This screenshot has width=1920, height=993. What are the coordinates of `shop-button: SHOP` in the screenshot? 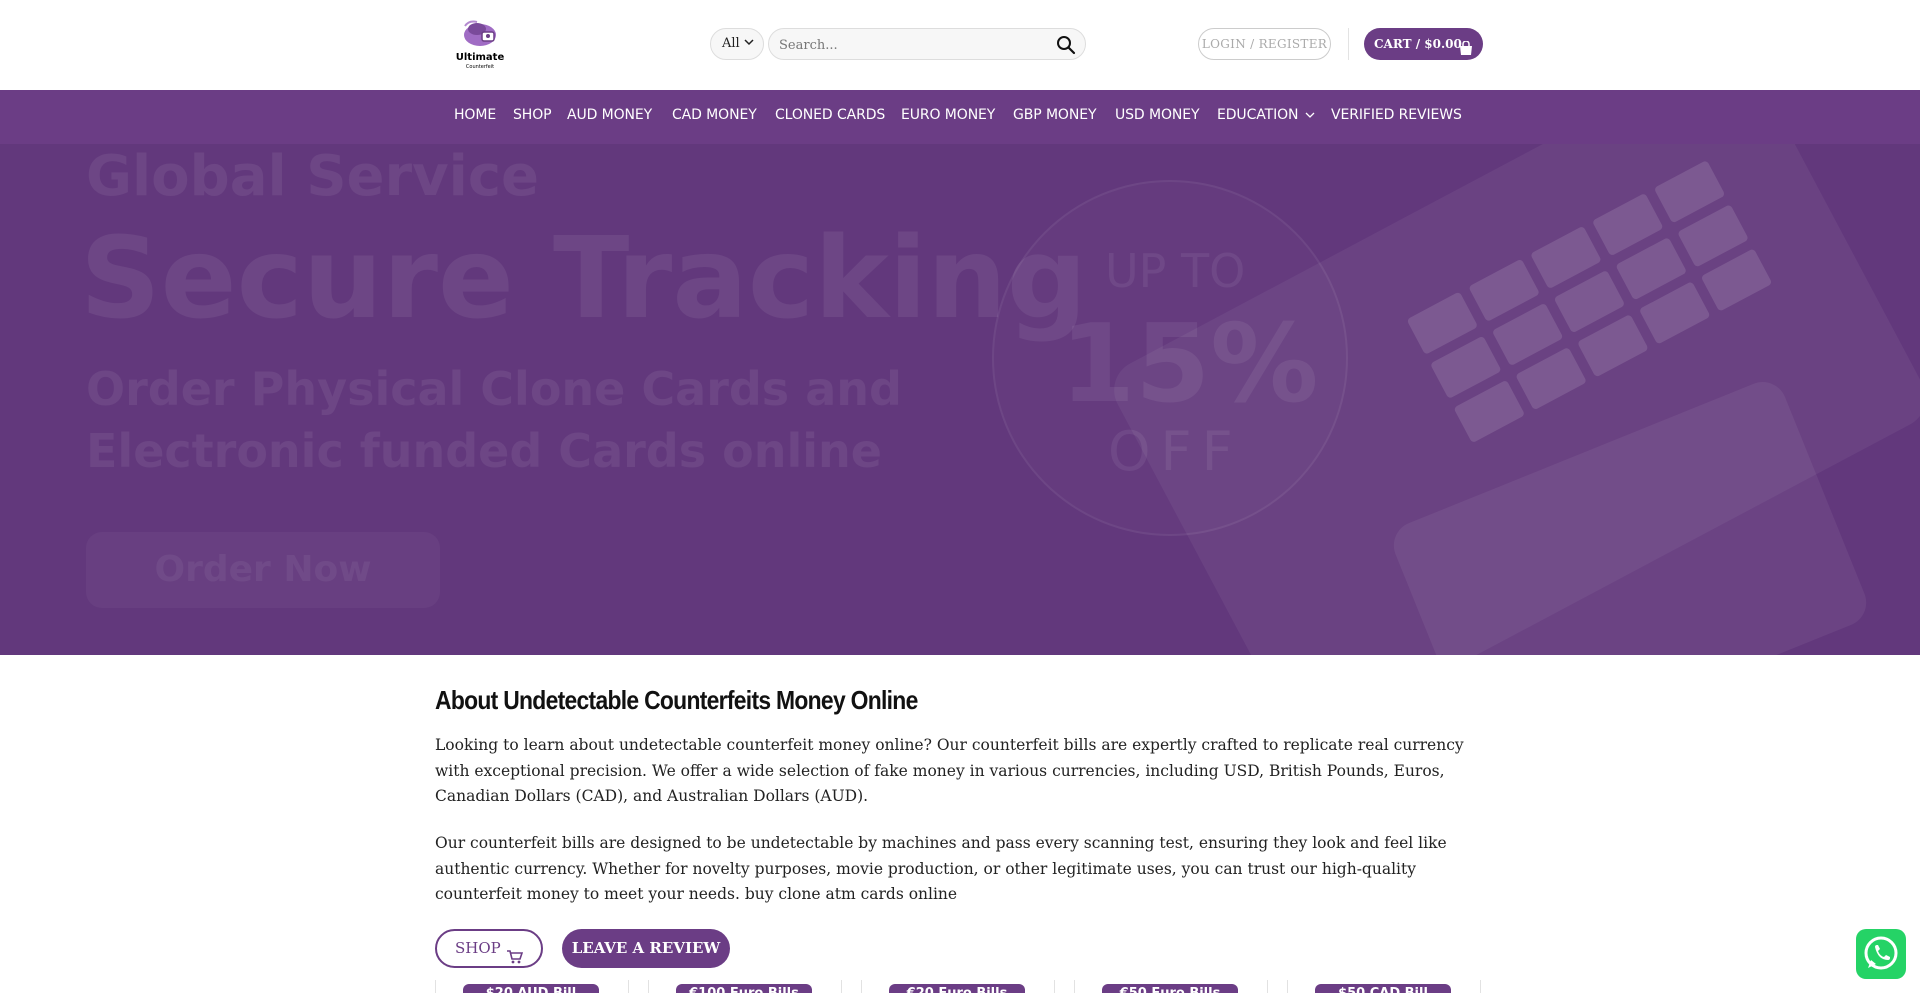 It's located at (489, 948).